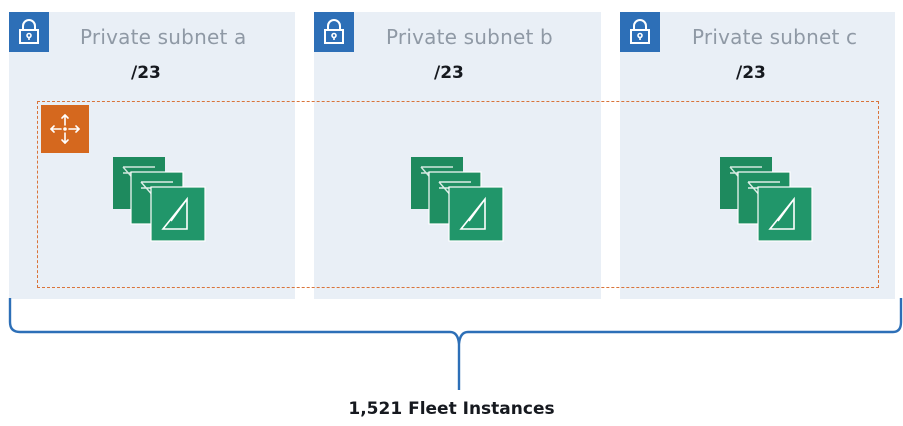  Describe the element at coordinates (65, 129) in the screenshot. I see `auto-scaling-icon` at that location.